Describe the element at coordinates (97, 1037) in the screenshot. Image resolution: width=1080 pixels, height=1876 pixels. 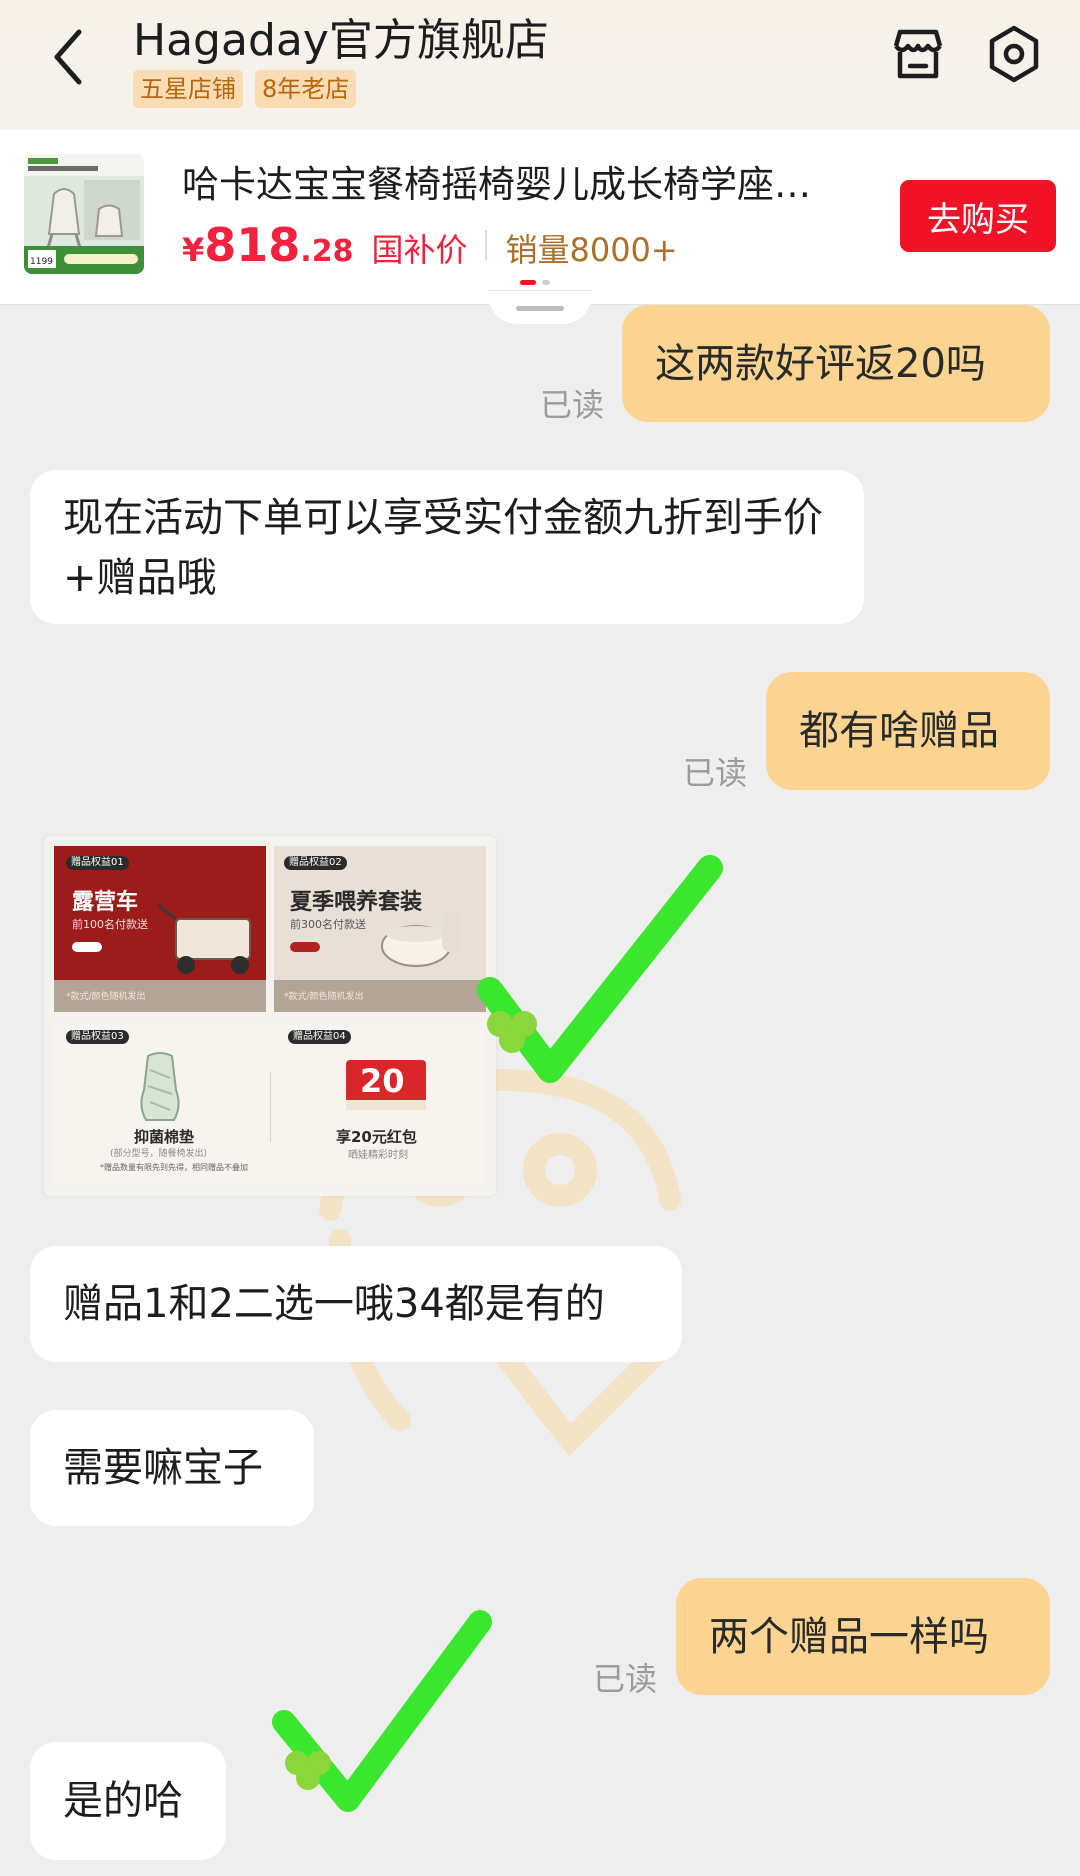
I see `gift-tag: 赠品权益03` at that location.